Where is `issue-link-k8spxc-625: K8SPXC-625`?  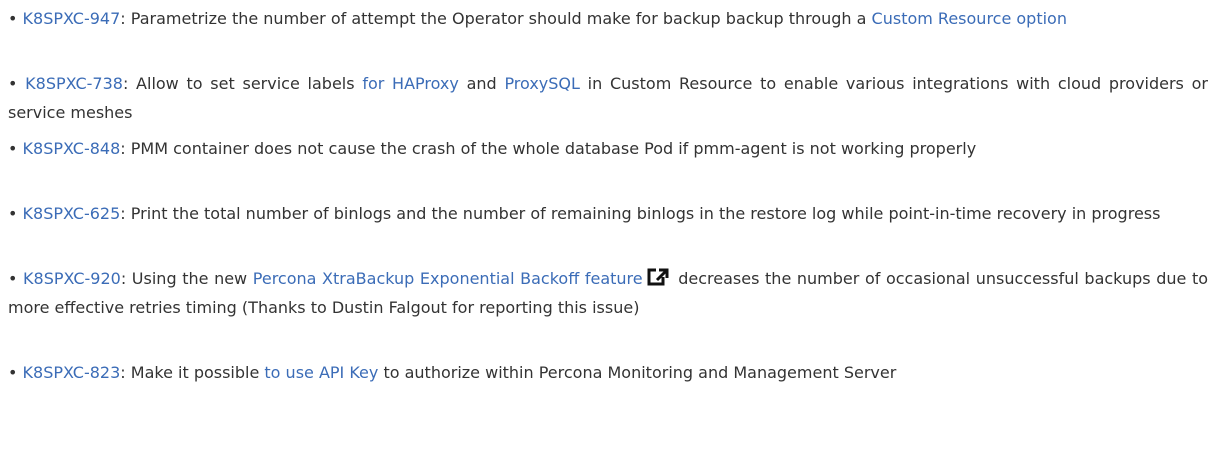
issue-link-k8spxc-625: K8SPXC-625 is located at coordinates (72, 213).